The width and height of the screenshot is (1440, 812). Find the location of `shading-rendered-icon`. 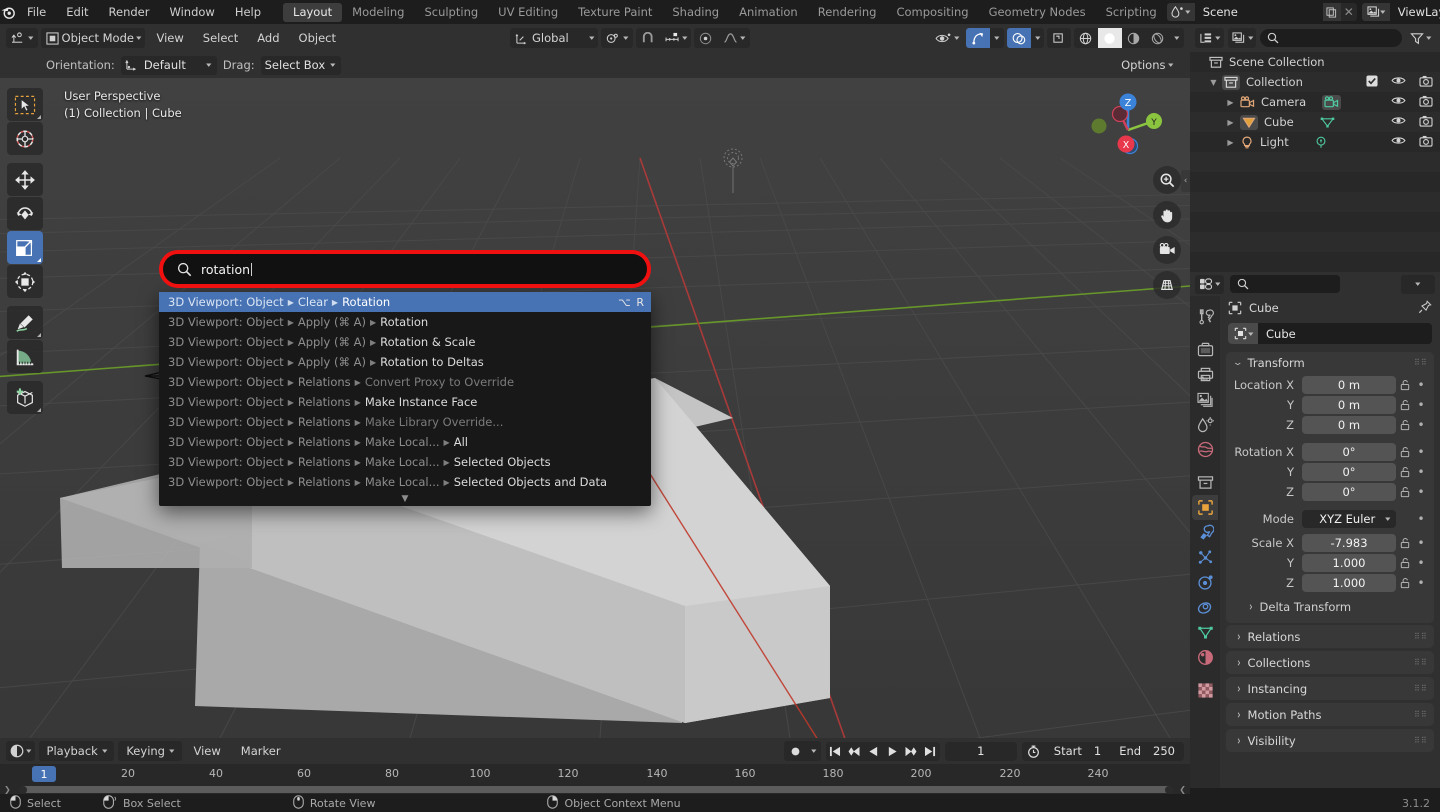

shading-rendered-icon is located at coordinates (1158, 38).